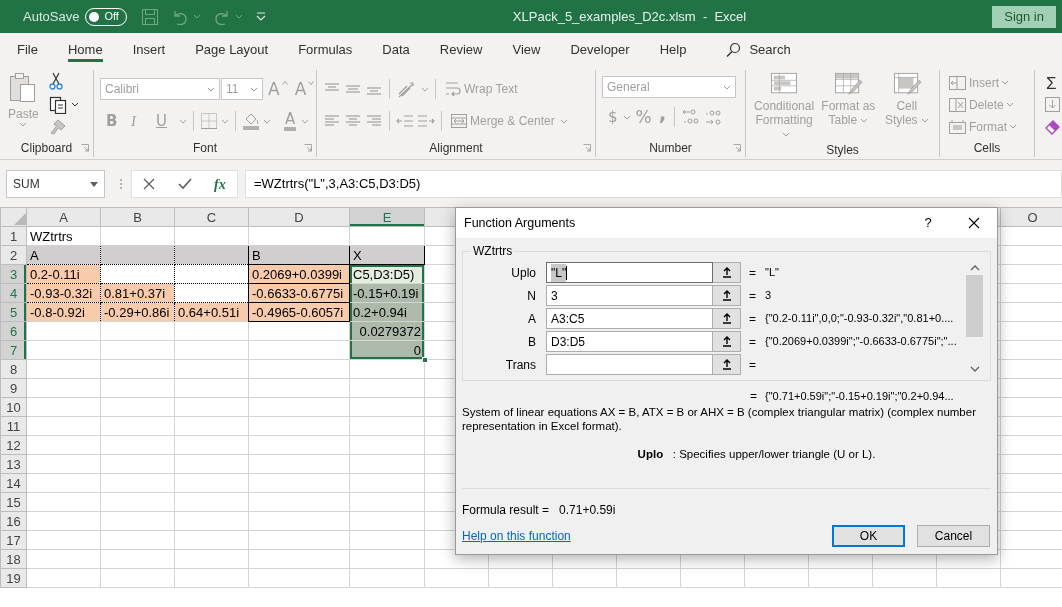 Image resolution: width=1062 pixels, height=607 pixels. What do you see at coordinates (46, 148) in the screenshot?
I see `group-label: Clipboard` at bounding box center [46, 148].